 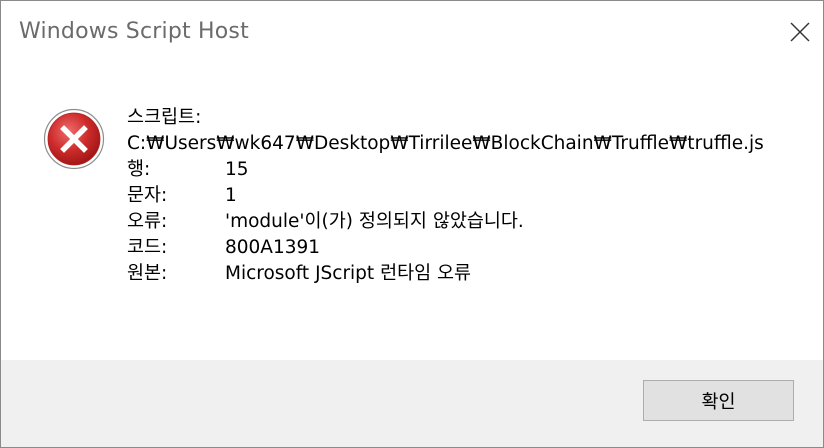 I want to click on detail-value: Microsoft JScript 런타임 오류, so click(x=348, y=273).